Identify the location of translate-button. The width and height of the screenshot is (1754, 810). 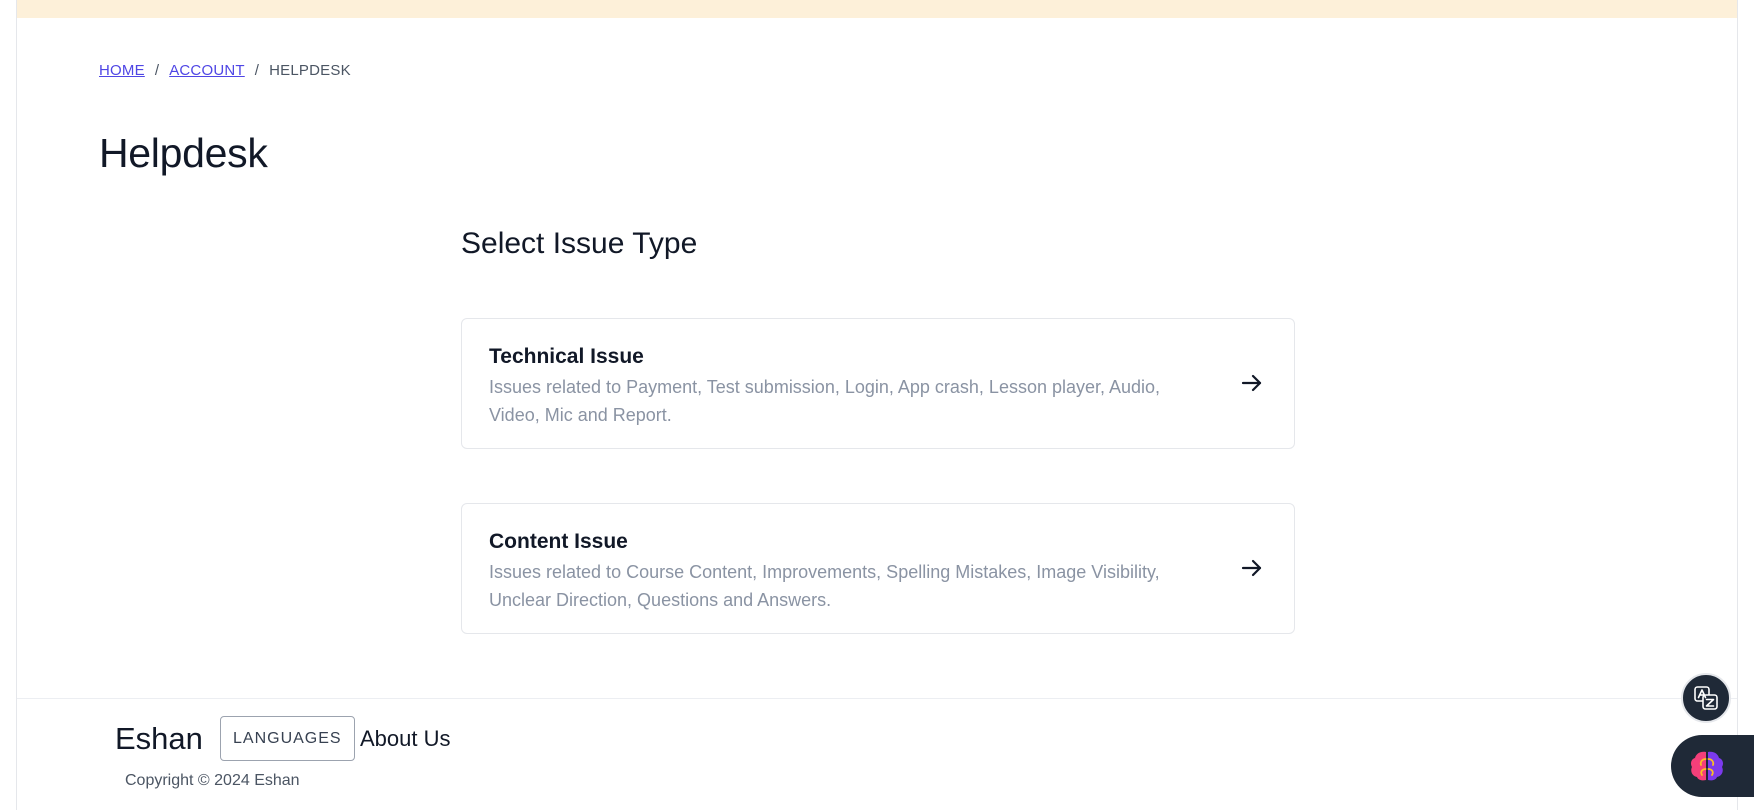
(1706, 698).